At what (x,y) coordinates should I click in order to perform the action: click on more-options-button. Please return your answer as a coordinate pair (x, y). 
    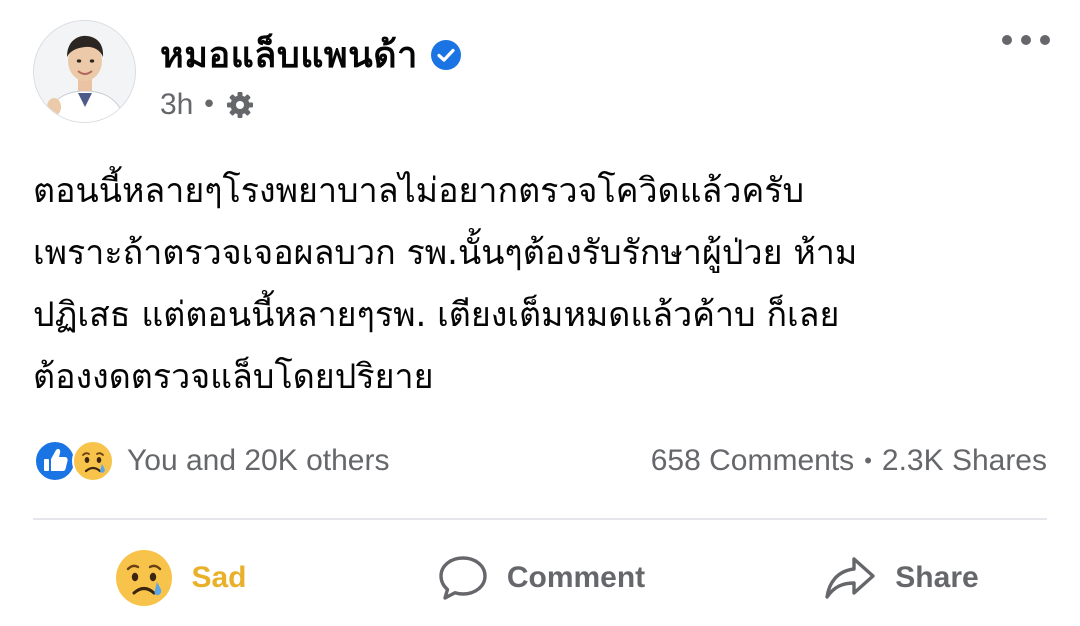
    Looking at the image, I should click on (1026, 40).